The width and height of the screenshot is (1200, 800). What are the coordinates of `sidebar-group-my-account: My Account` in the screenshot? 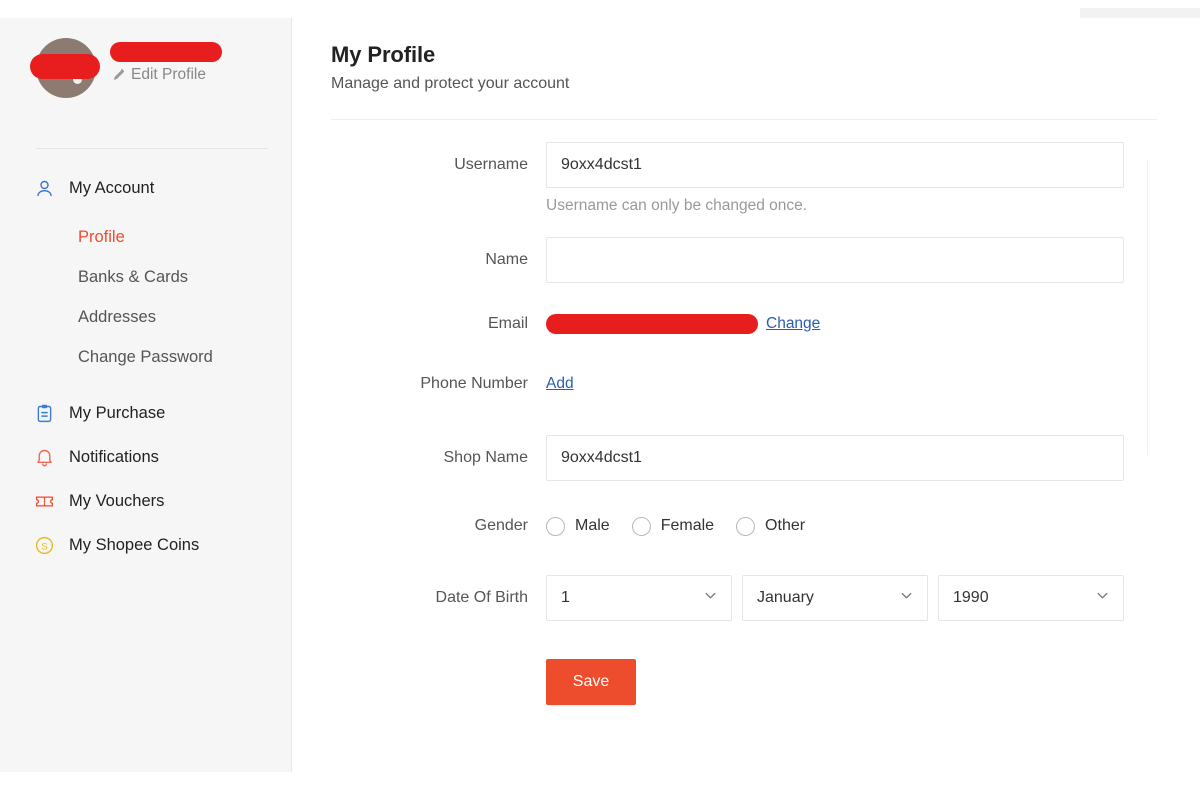 It's located at (146, 188).